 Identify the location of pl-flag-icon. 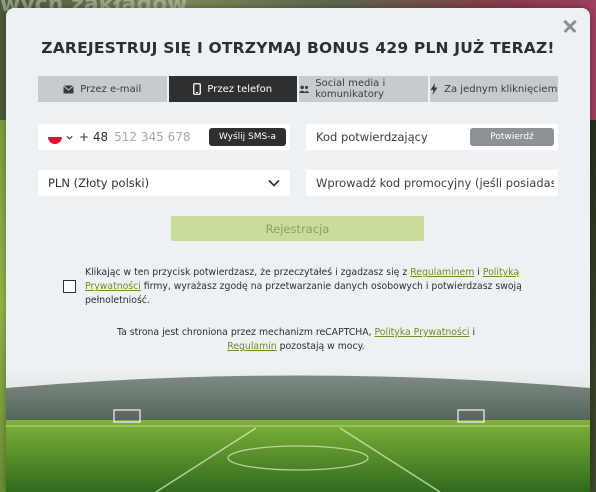
(55, 137).